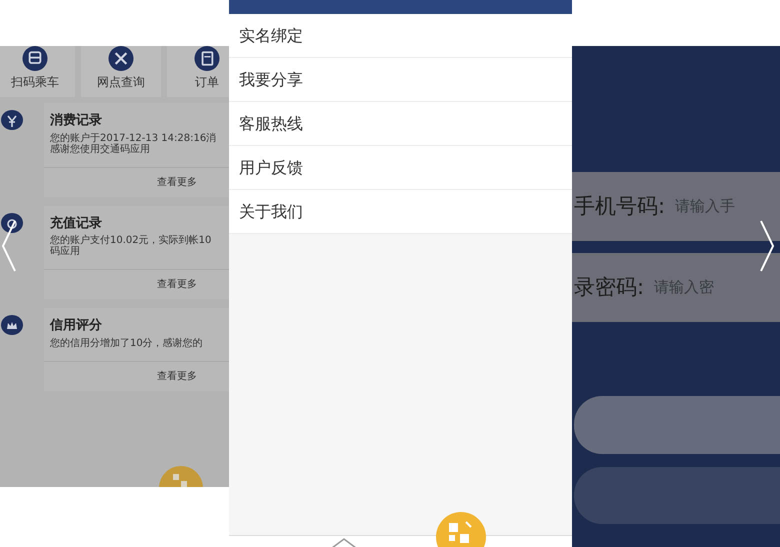 This screenshot has height=547, width=780. What do you see at coordinates (131, 240) in the screenshot?
I see `record-description: 您的账户支付10.02元，实际到帐10` at bounding box center [131, 240].